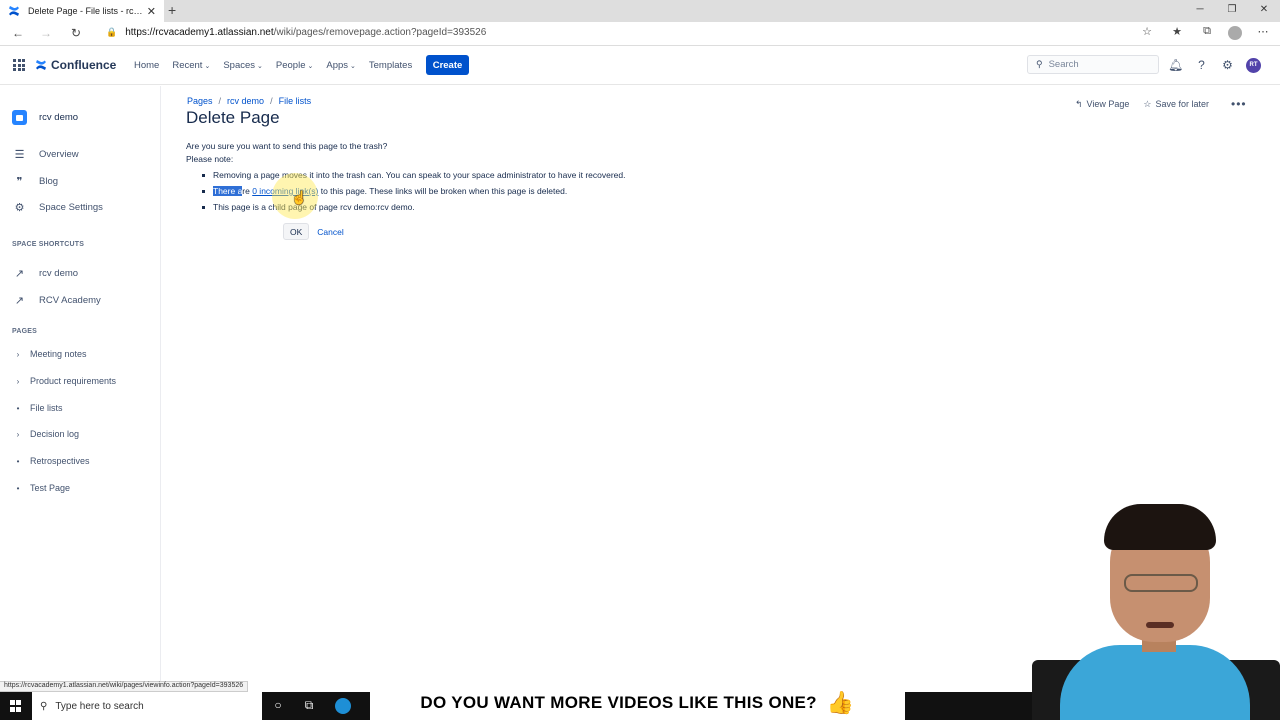 Image resolution: width=1280 pixels, height=720 pixels. I want to click on more-options-icon: ⋯, so click(1263, 32).